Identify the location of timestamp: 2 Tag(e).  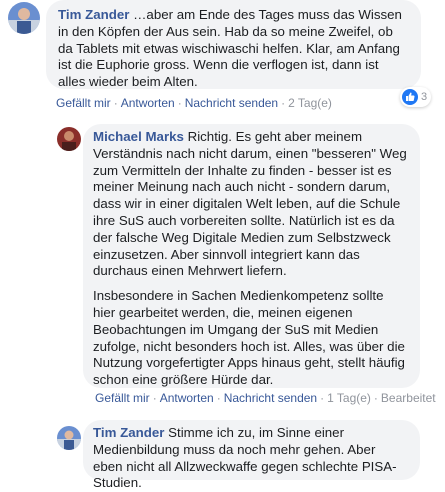
(310, 103).